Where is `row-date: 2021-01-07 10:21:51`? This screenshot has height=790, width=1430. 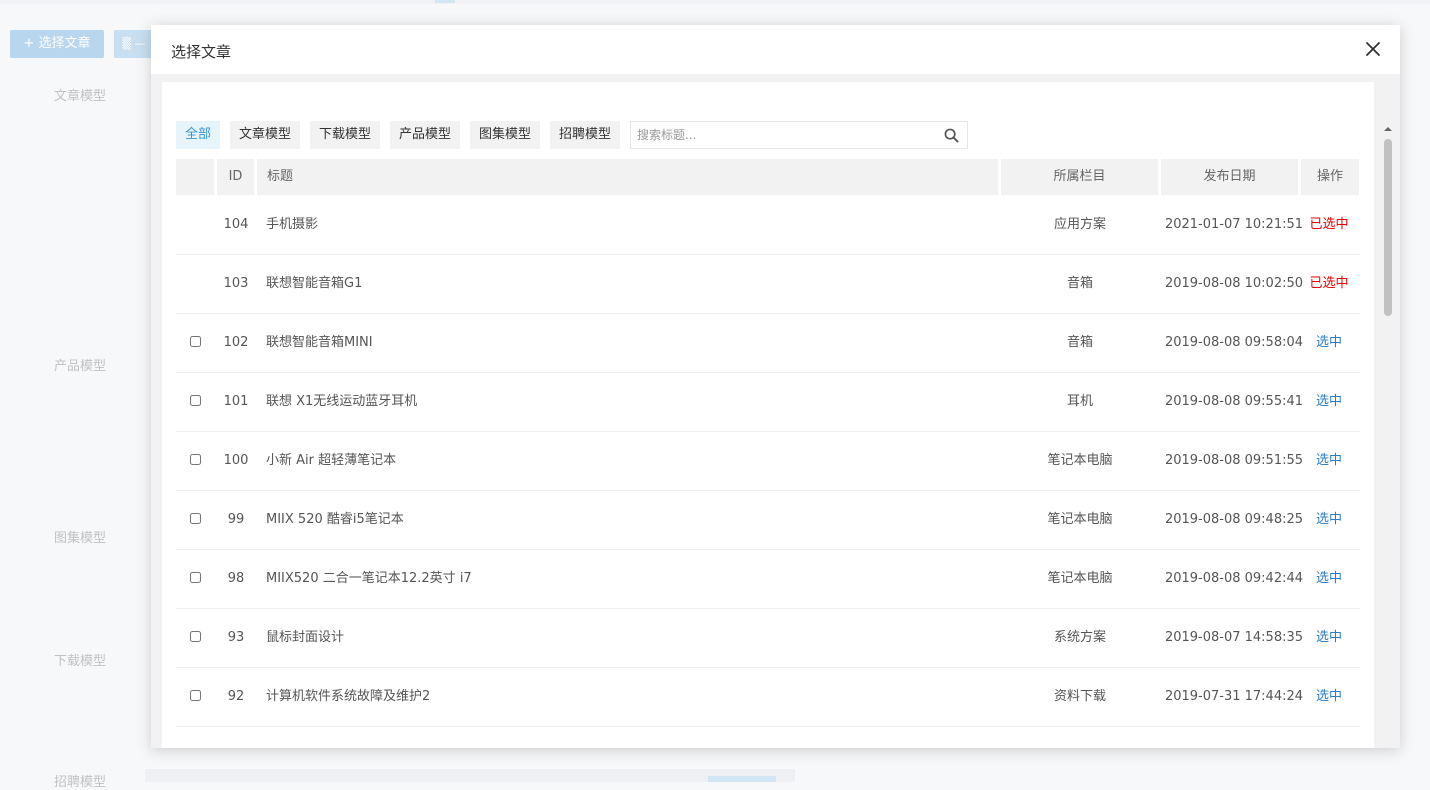 row-date: 2021-01-07 10:21:51 is located at coordinates (1234, 224).